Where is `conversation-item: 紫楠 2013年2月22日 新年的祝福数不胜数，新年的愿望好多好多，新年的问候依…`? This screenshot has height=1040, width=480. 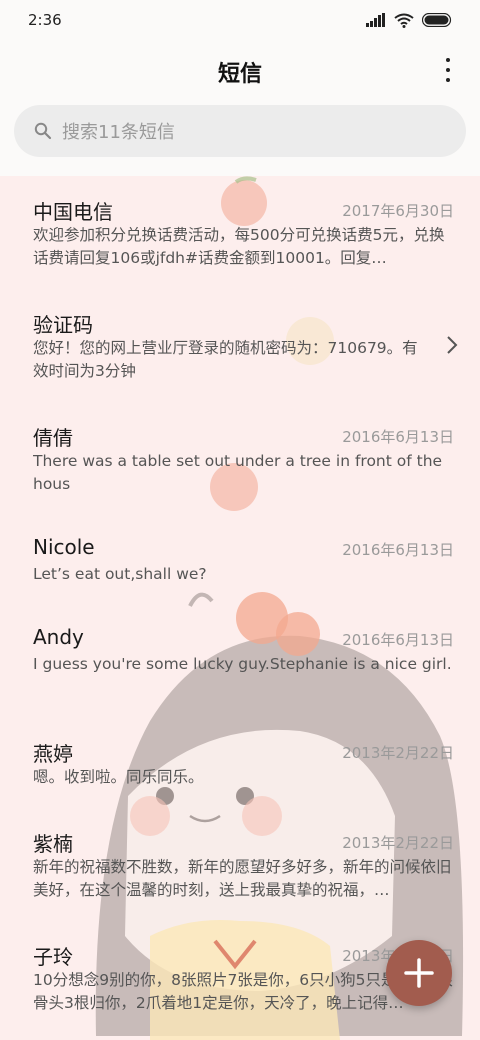
conversation-item: 紫楠 2013年2月22日 新年的祝福数不胜数，新年的愿望好多好多，新年的问候依… is located at coordinates (240, 864).